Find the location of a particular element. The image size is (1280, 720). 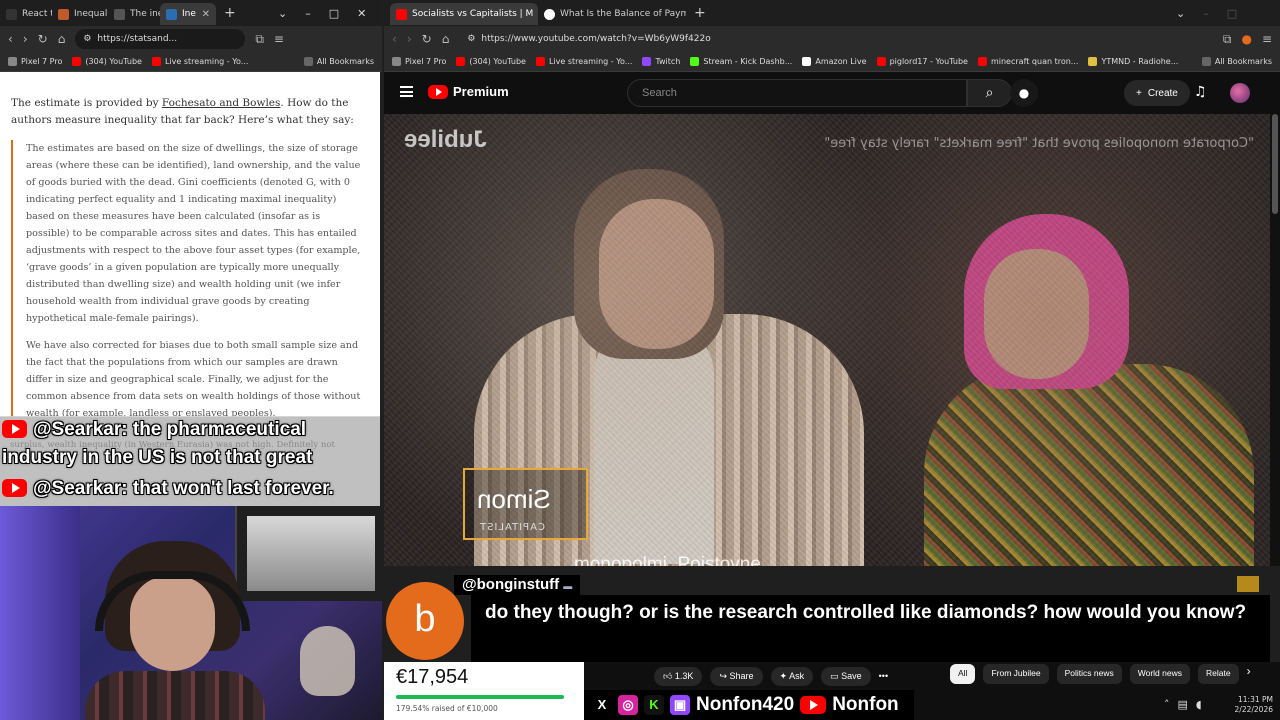

bookmark-label: piglord17 - YouTube is located at coordinates (928, 61).